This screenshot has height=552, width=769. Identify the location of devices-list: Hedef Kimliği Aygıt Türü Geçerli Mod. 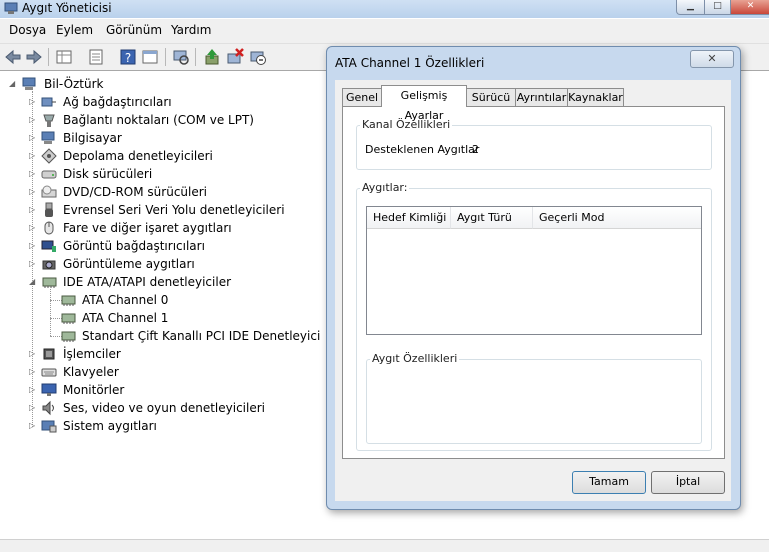
(534, 270).